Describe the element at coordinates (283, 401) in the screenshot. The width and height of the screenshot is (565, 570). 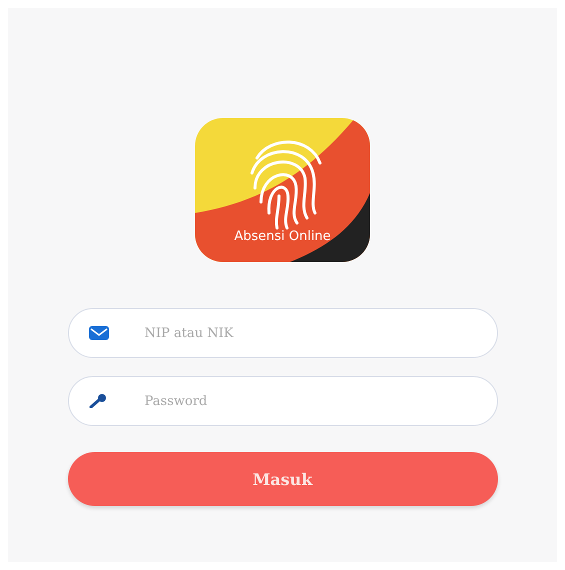
I see `input-field: Password` at that location.